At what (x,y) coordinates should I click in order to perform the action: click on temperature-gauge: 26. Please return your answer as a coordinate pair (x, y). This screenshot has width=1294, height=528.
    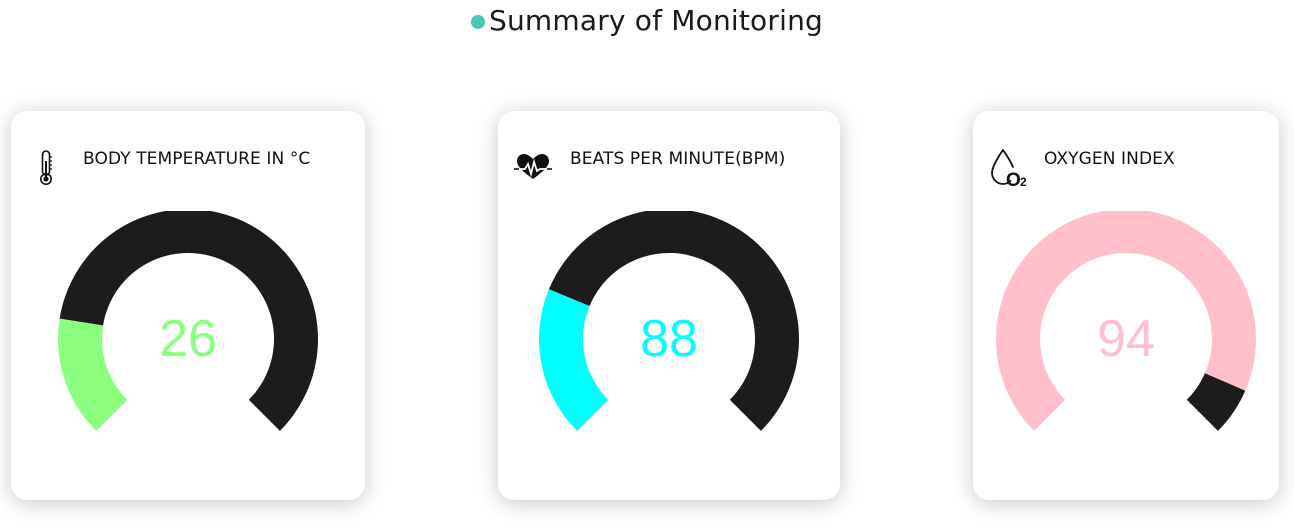
    Looking at the image, I should click on (188, 321).